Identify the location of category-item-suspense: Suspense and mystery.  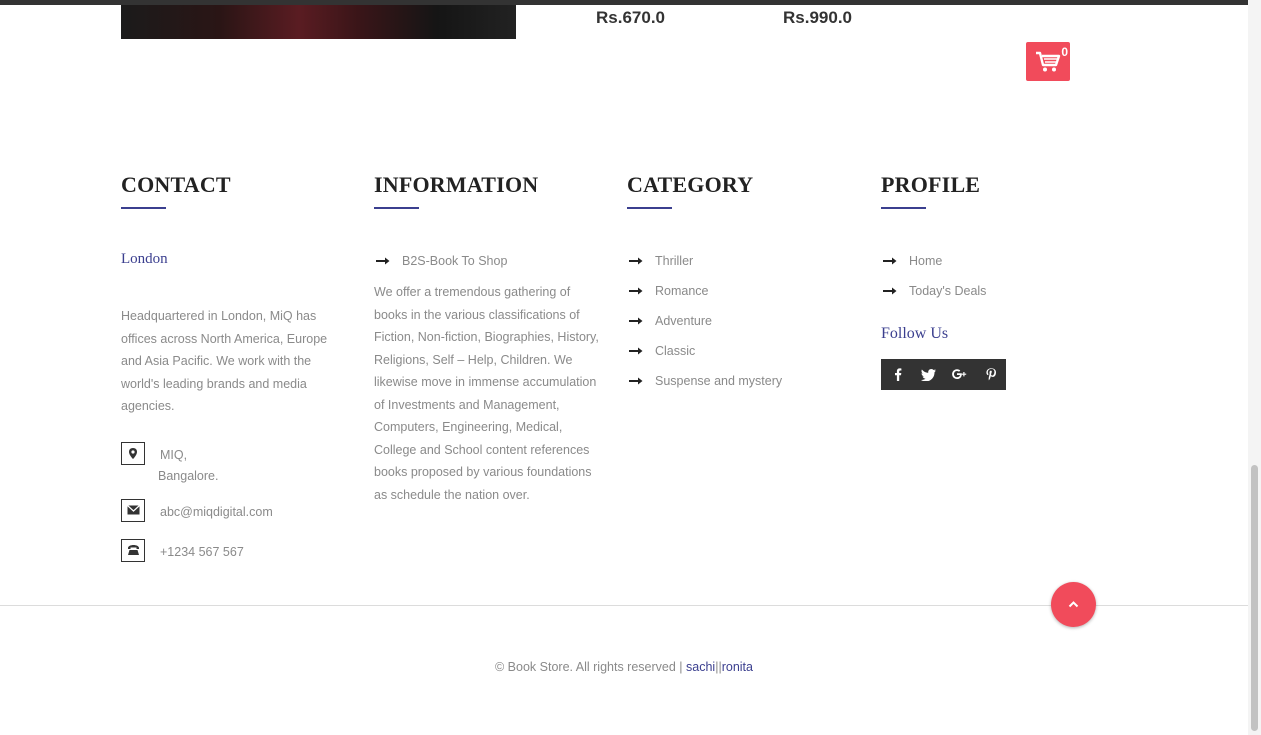
(747, 388).